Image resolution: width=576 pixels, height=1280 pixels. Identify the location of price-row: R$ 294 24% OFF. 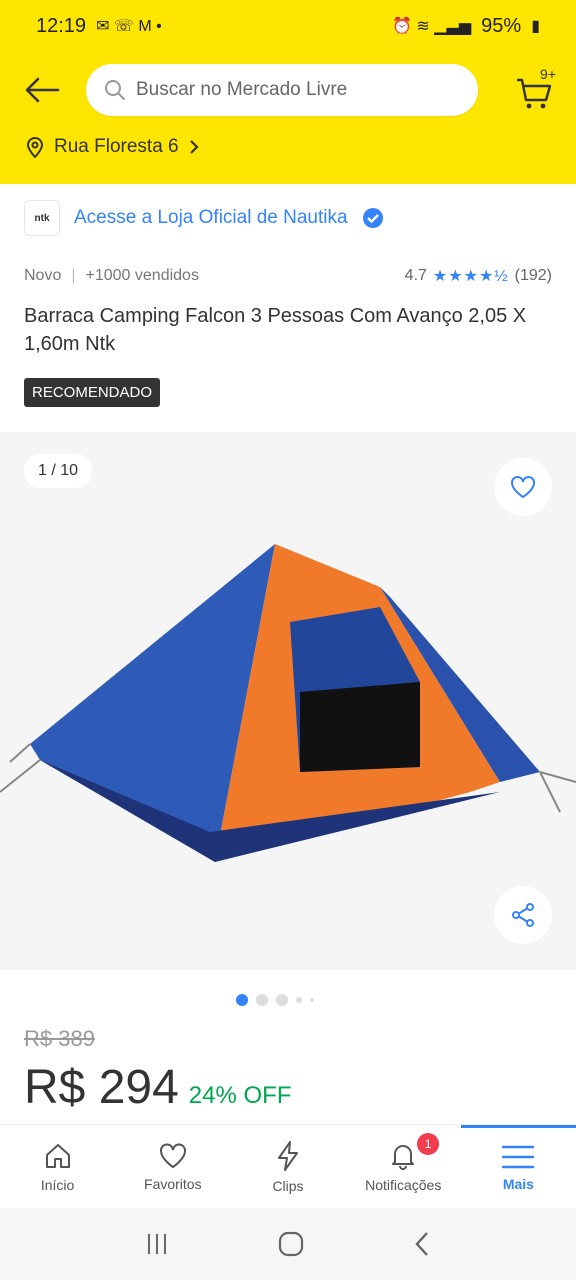
(157, 1087).